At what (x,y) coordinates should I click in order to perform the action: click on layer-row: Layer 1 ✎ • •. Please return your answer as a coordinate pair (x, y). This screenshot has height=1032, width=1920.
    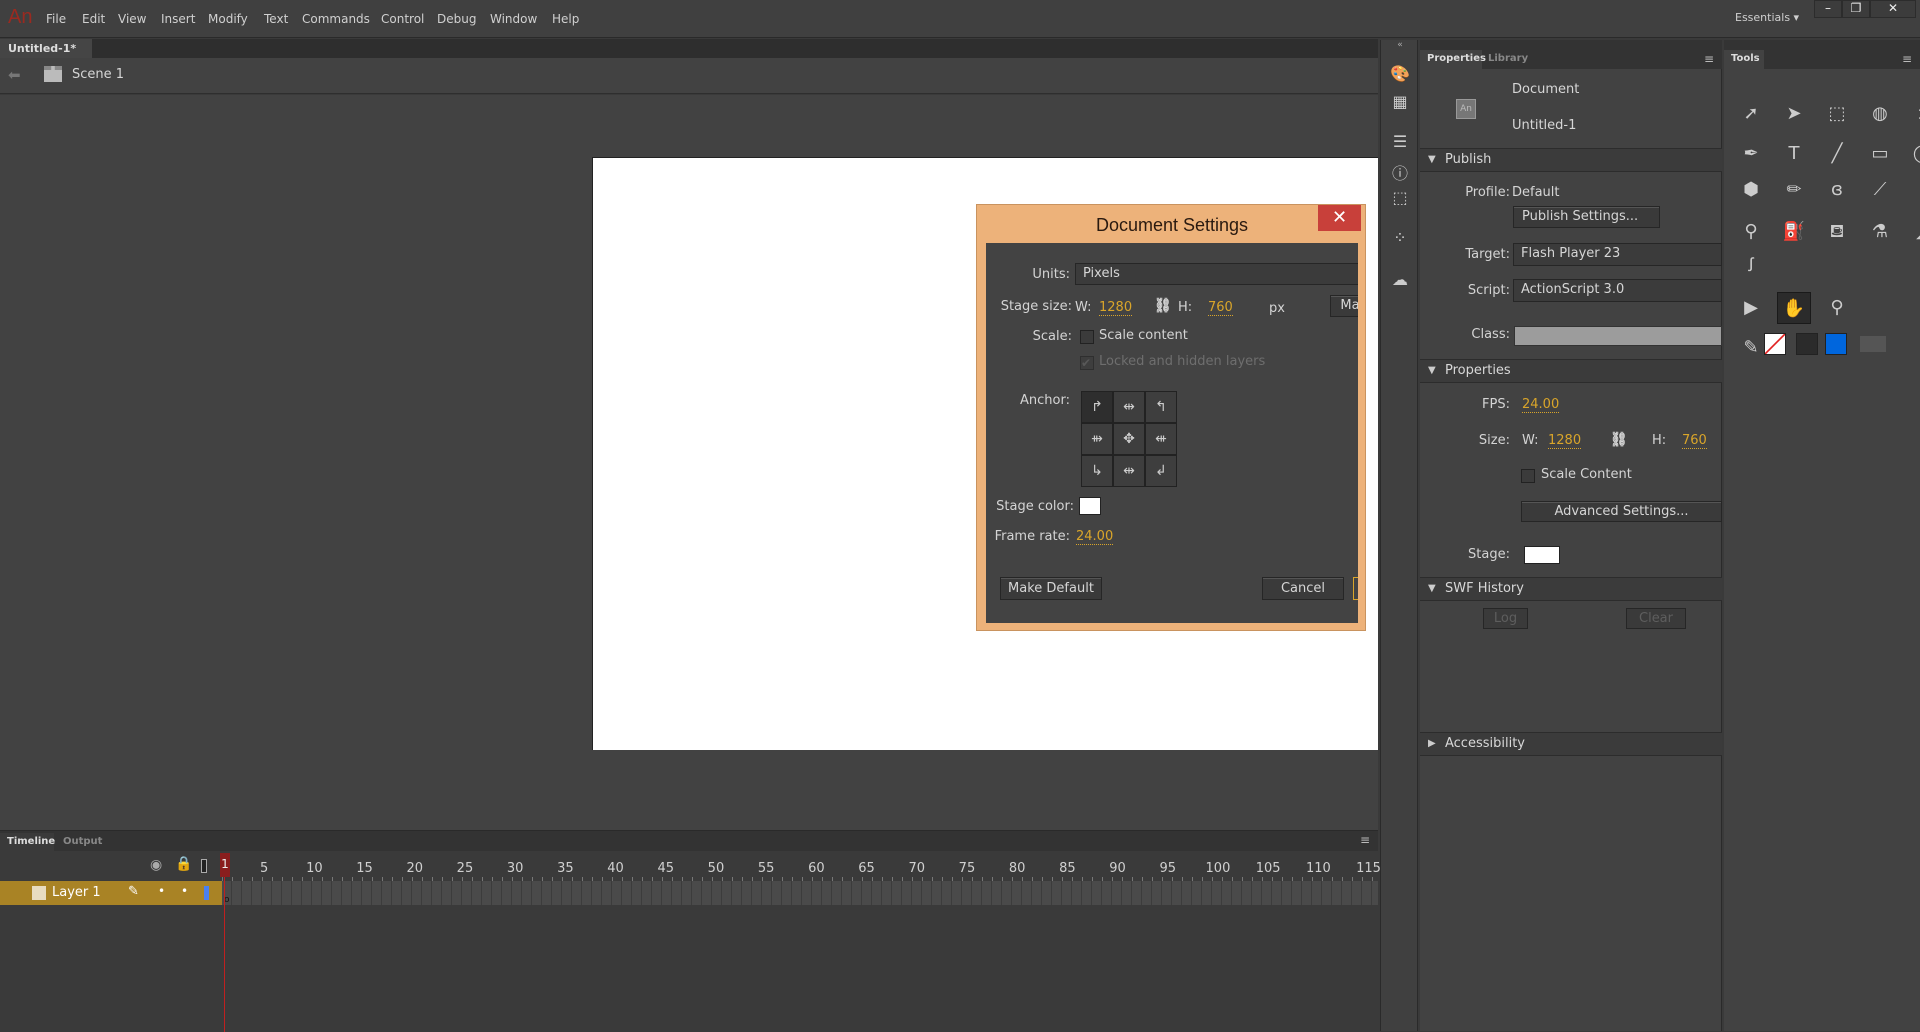
    Looking at the image, I should click on (111, 893).